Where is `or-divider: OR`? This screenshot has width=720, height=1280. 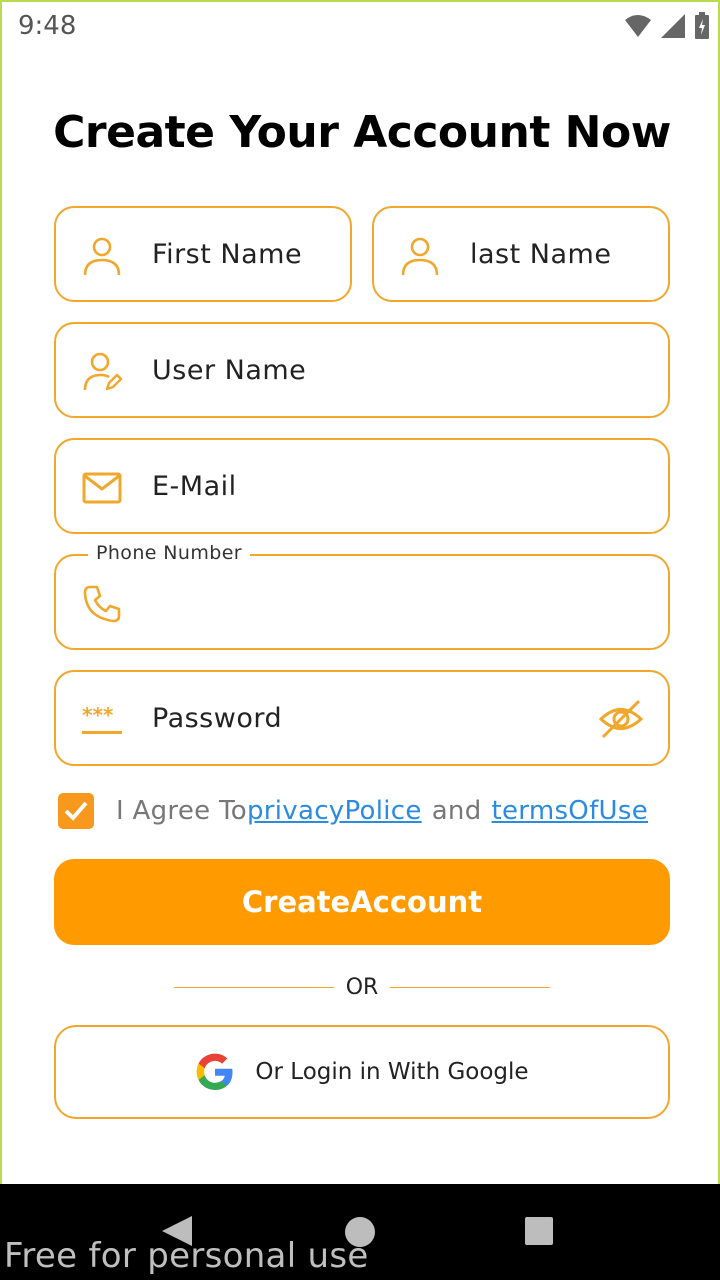
or-divider: OR is located at coordinates (362, 988).